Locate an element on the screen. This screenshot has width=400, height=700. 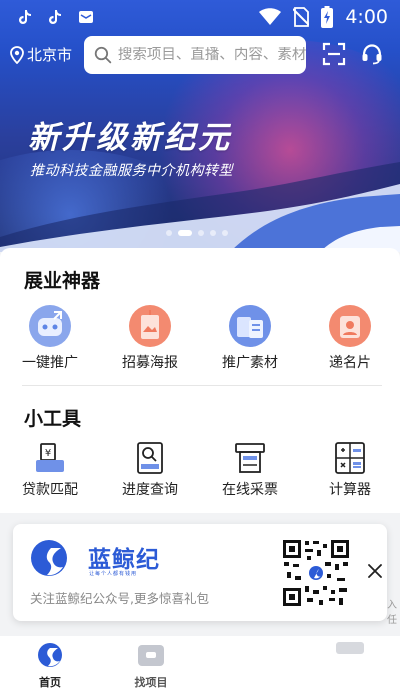
tool-promo-material: 推广素材 is located at coordinates (250, 338).